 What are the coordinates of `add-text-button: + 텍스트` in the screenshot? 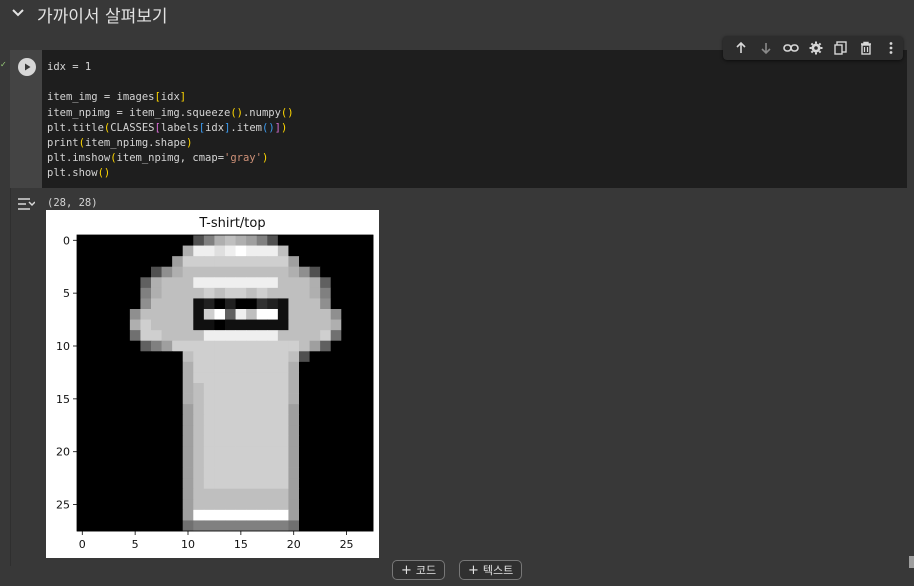 It's located at (491, 570).